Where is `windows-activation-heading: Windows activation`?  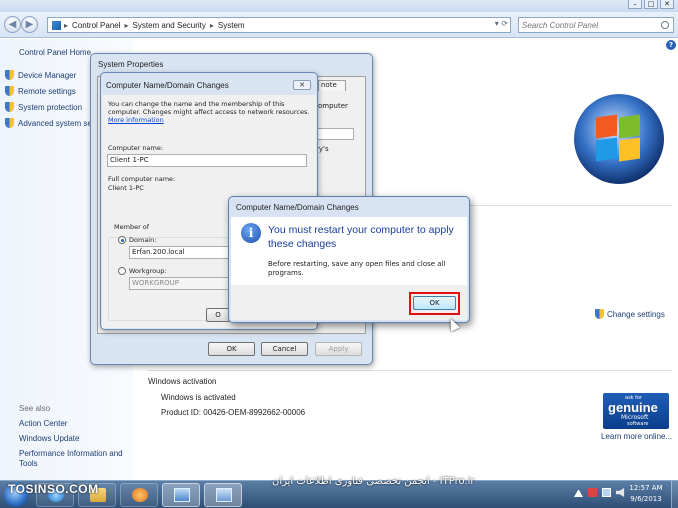
windows-activation-heading: Windows activation is located at coordinates (182, 381).